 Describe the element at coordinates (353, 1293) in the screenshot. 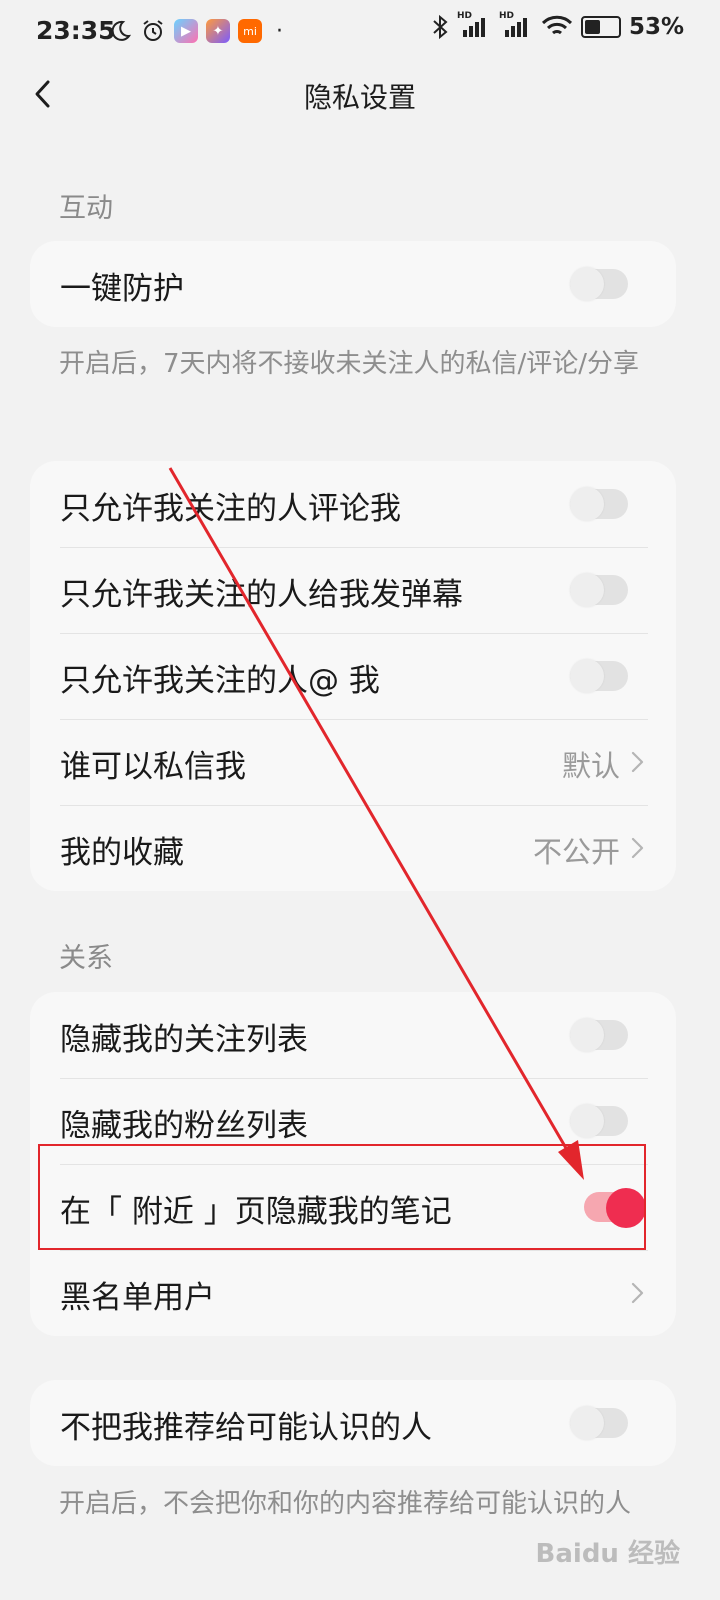

I see `row-blacklist-users: 黑名单用户` at that location.